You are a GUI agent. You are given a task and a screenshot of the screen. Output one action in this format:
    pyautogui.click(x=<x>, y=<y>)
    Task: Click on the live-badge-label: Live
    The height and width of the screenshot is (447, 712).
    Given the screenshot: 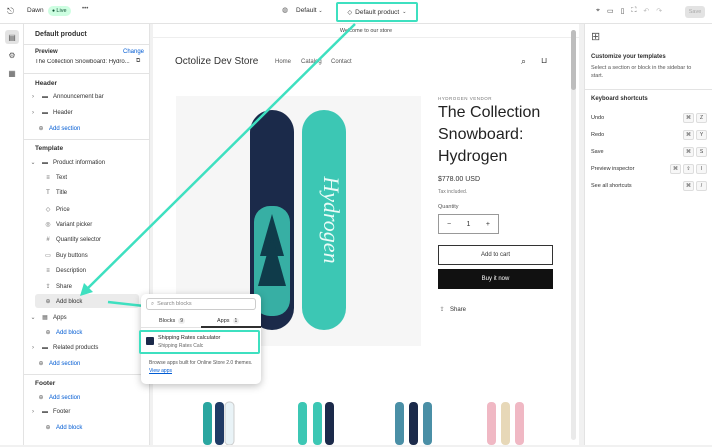 What is the action you would take?
    pyautogui.click(x=61, y=11)
    